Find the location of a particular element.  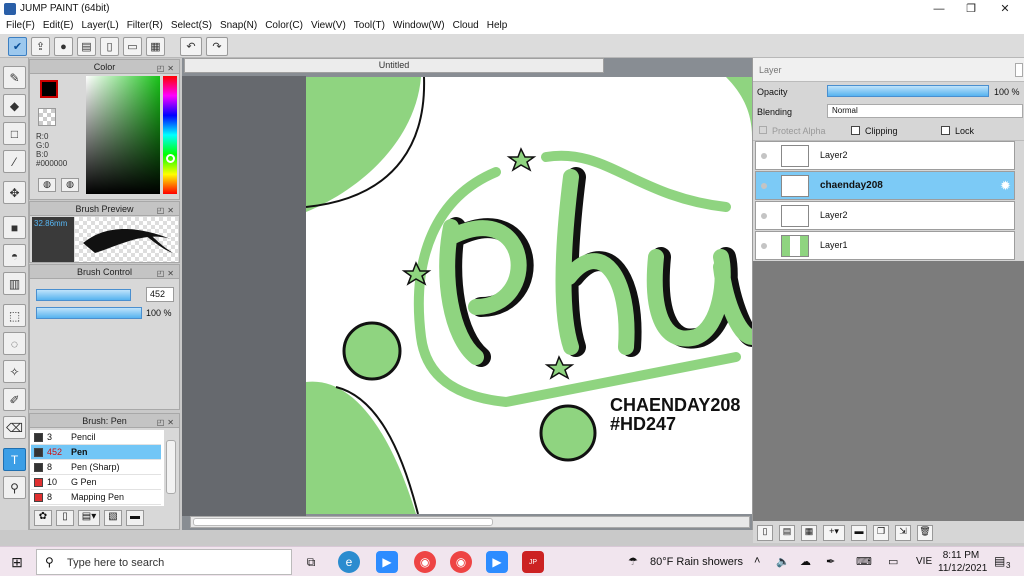

cloud-icon: ☁ is located at coordinates (805, 561).